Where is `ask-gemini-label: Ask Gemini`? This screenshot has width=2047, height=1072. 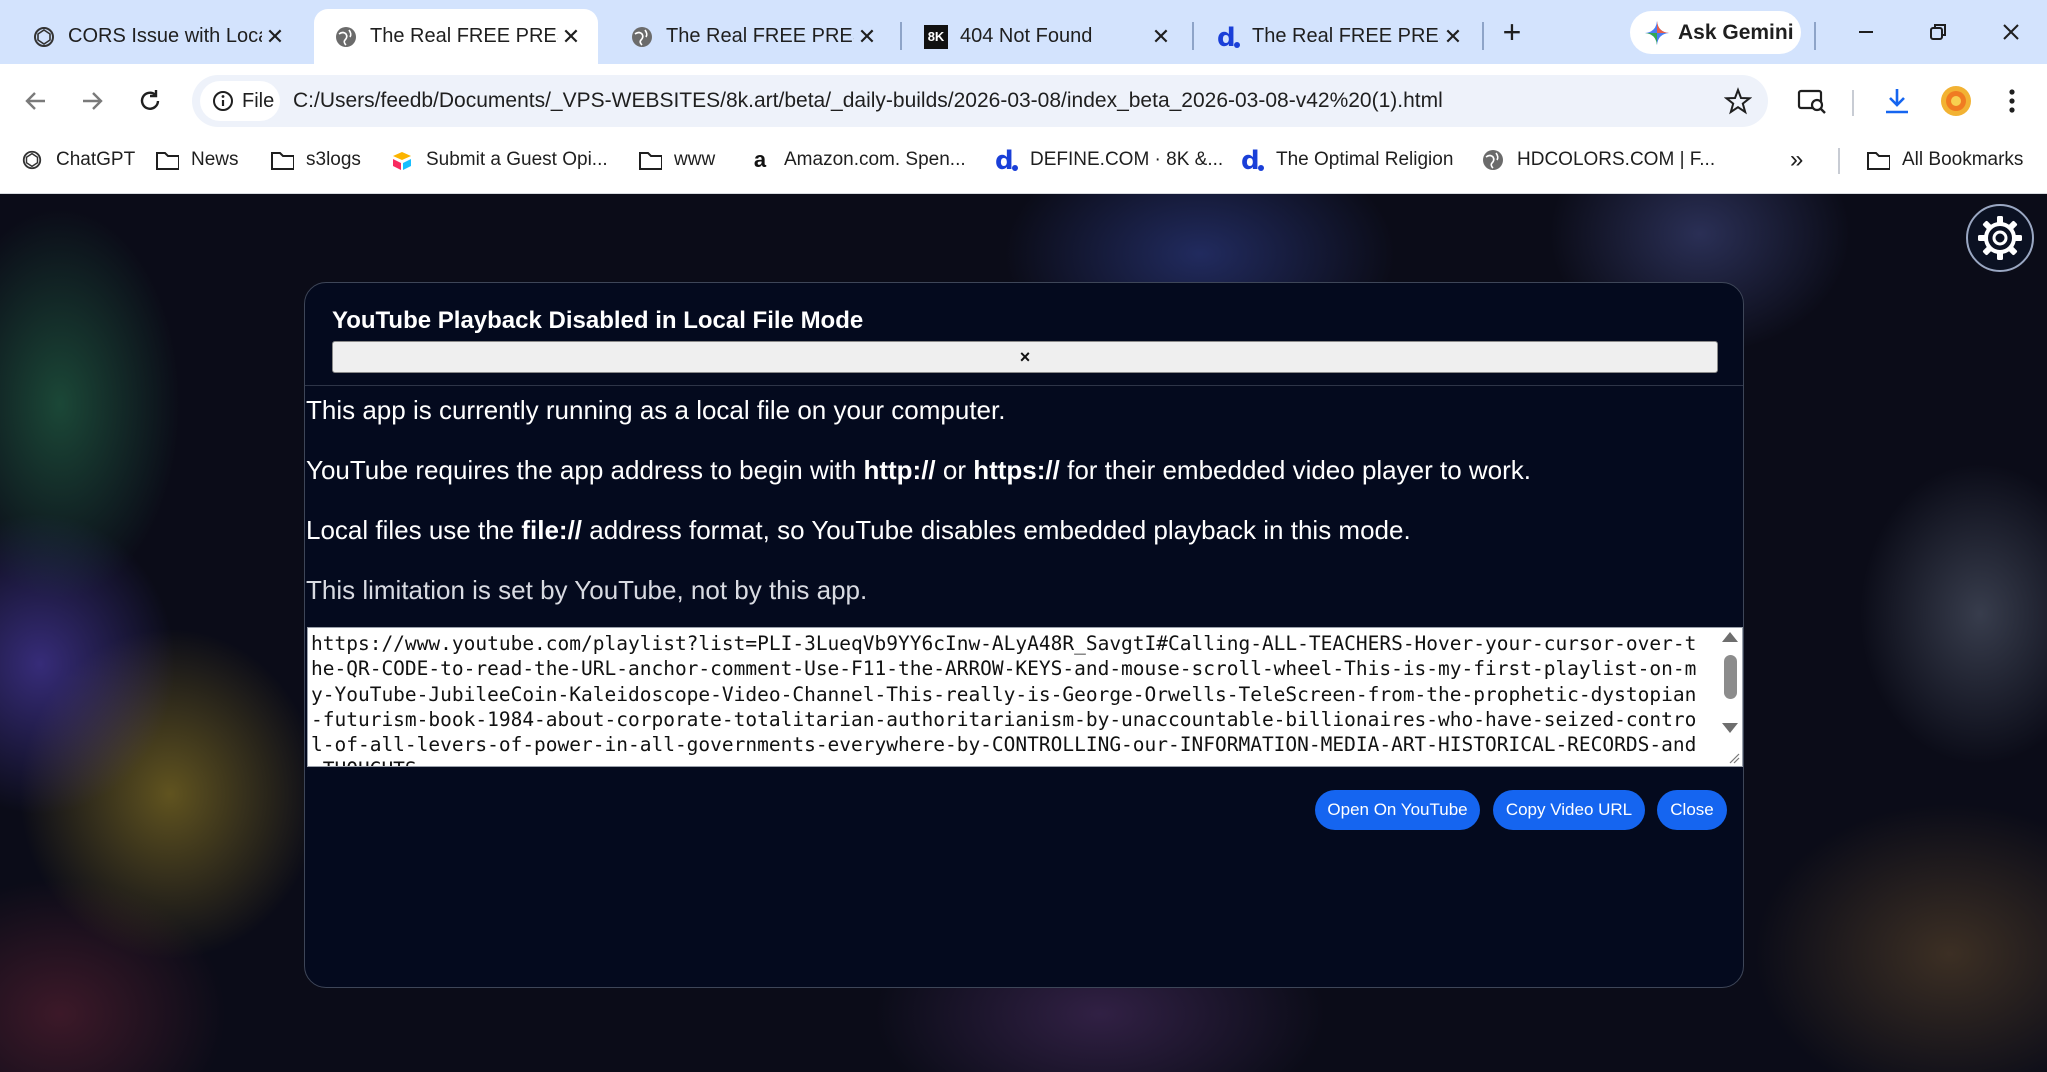 ask-gemini-label: Ask Gemini is located at coordinates (1736, 32).